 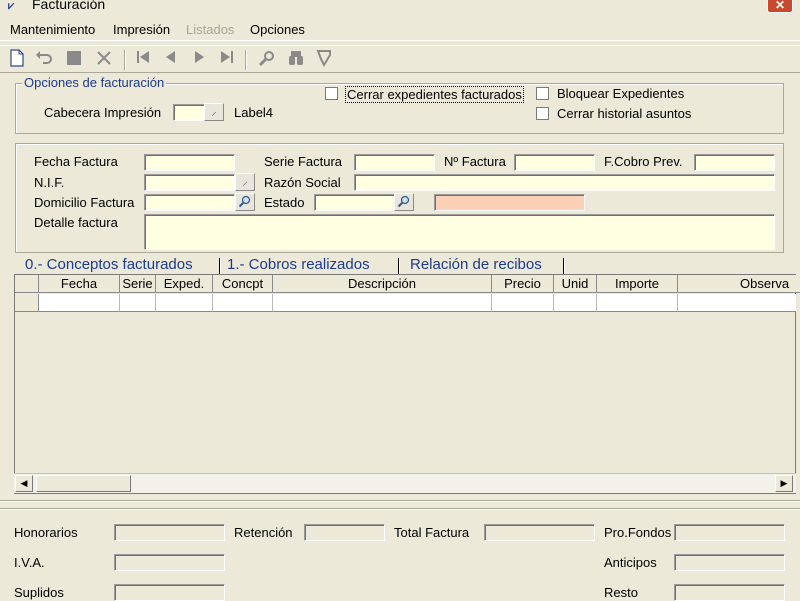 I want to click on grid-header-unid: Unid, so click(x=575, y=284).